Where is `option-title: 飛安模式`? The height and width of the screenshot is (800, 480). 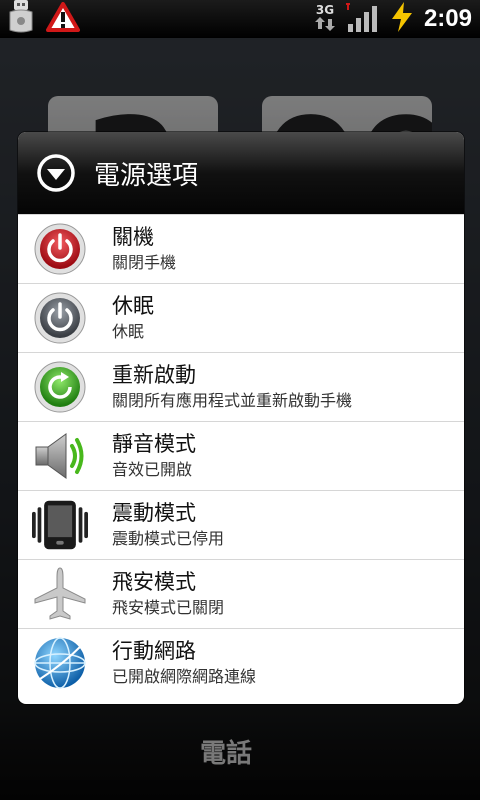 option-title: 飛安模式 is located at coordinates (154, 582).